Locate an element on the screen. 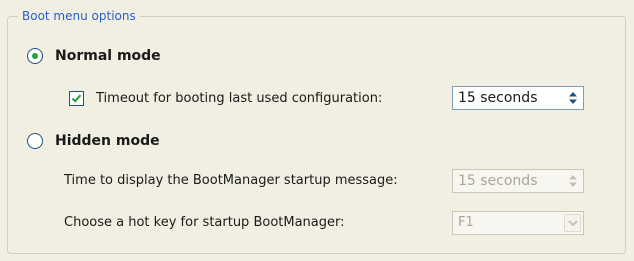 Image resolution: width=634 pixels, height=261 pixels. chevron-down-icon is located at coordinates (573, 223).